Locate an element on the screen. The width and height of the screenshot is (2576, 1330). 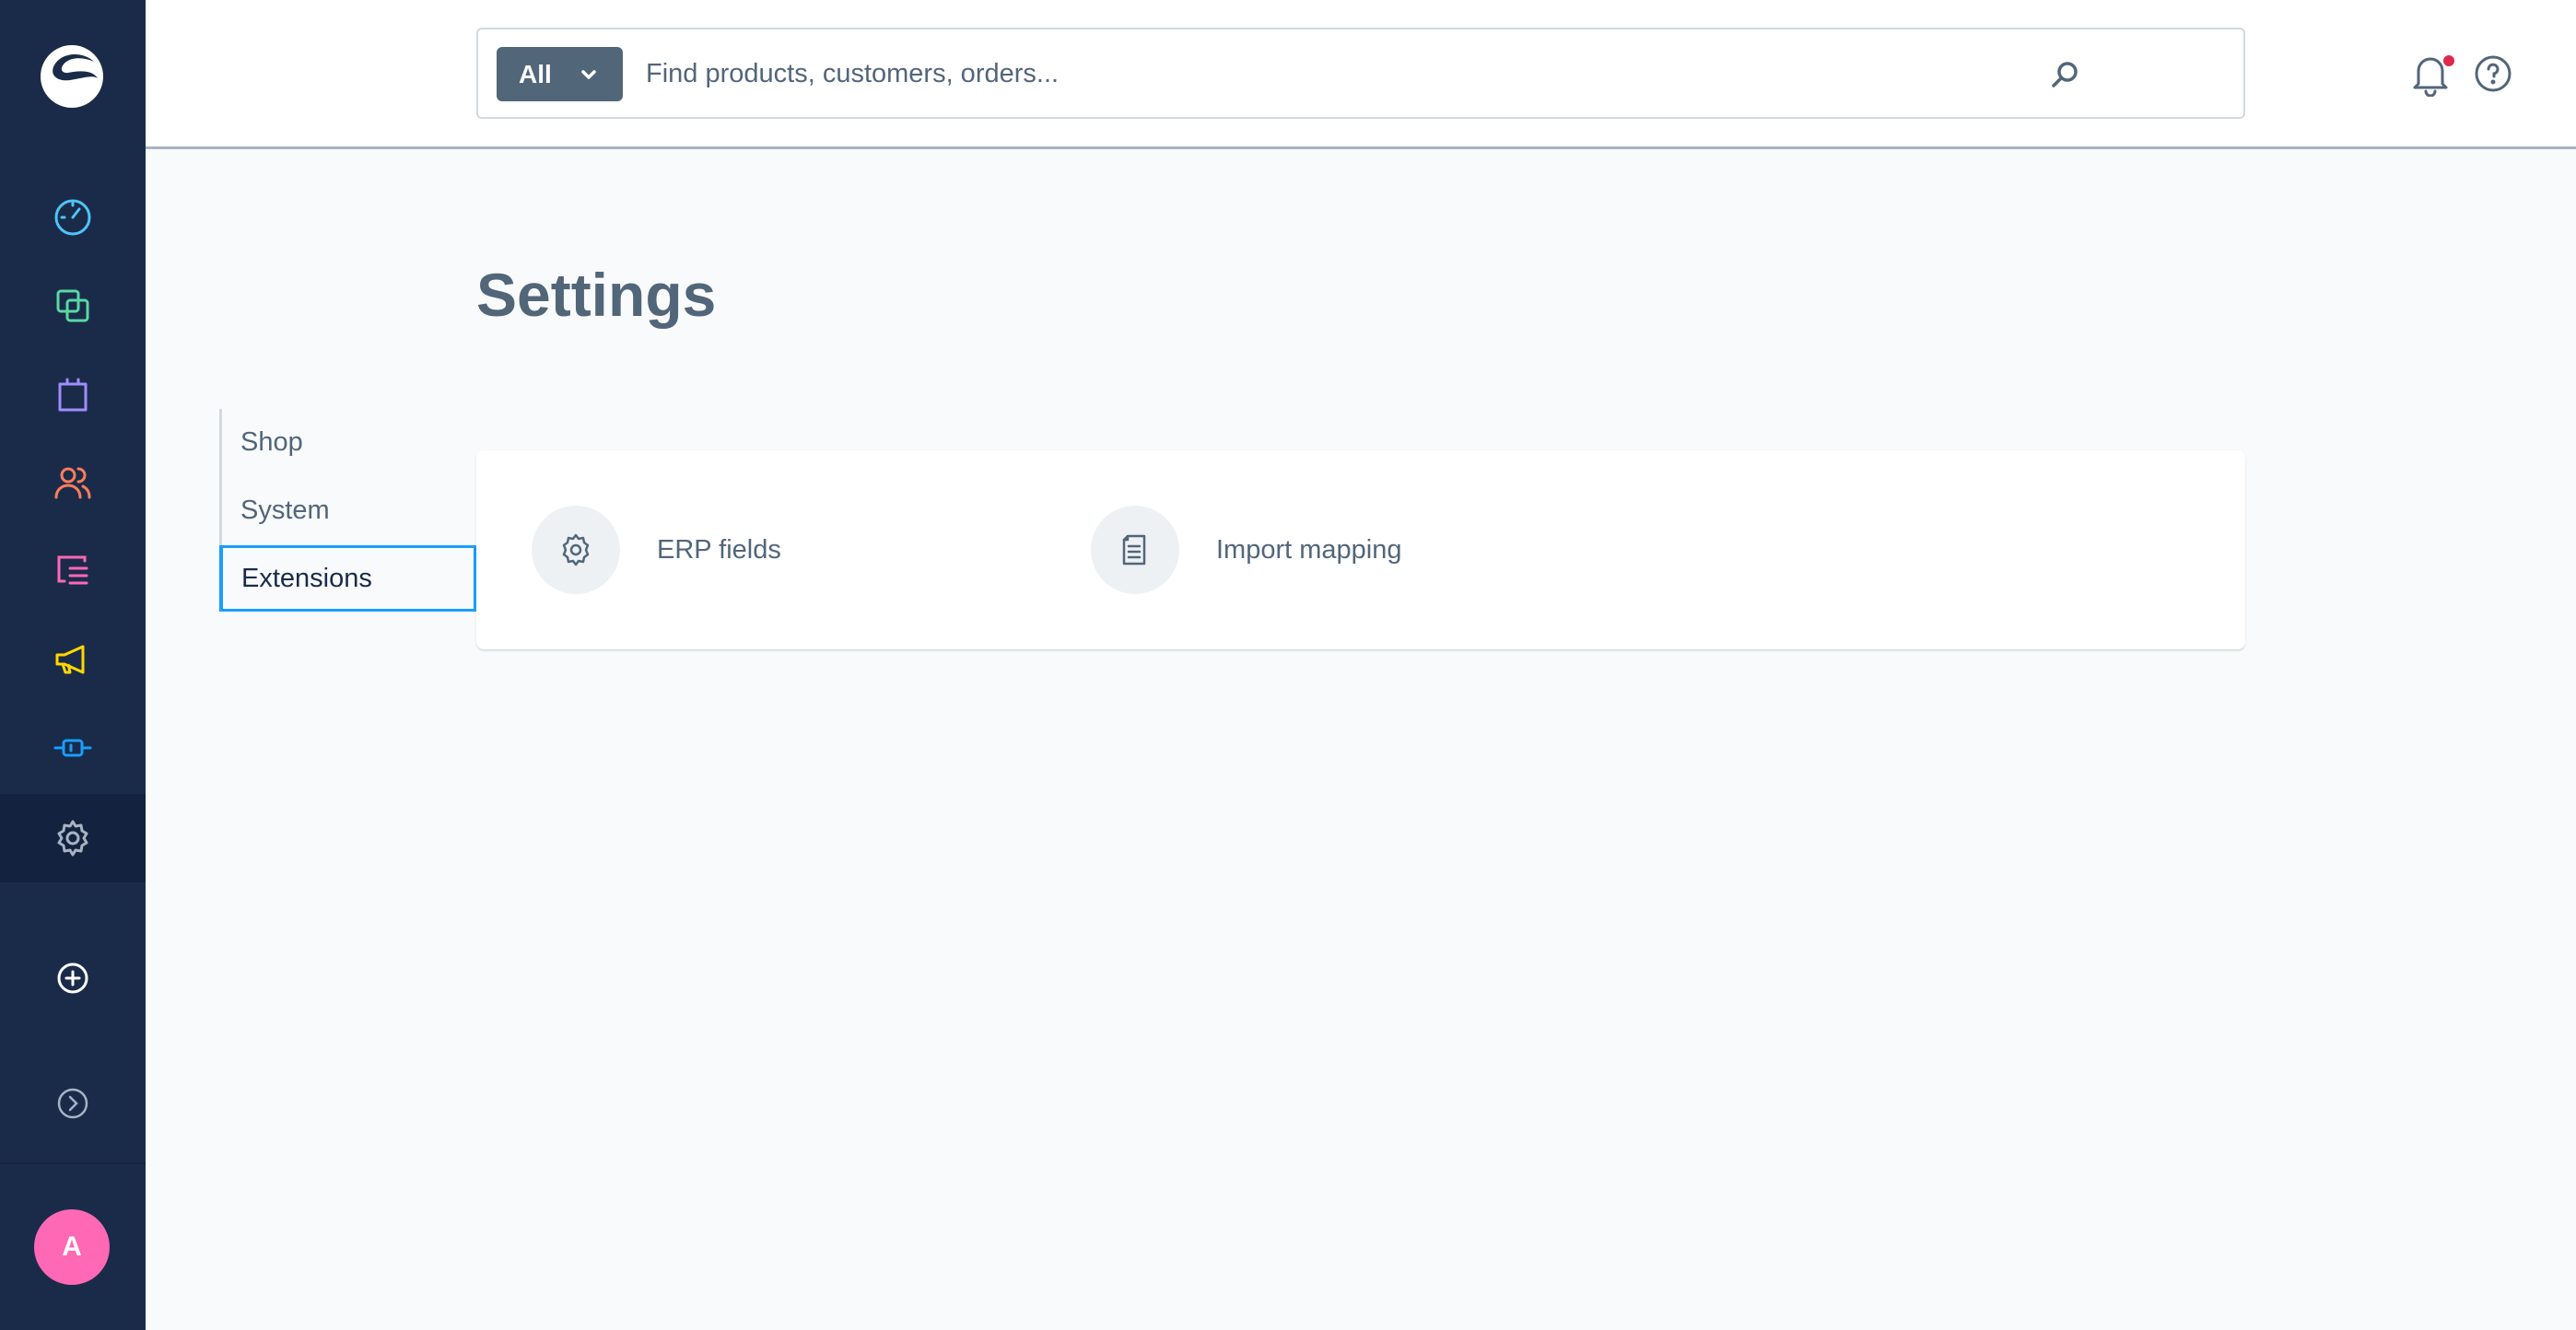
shopware-logo-icon is located at coordinates (72, 76).